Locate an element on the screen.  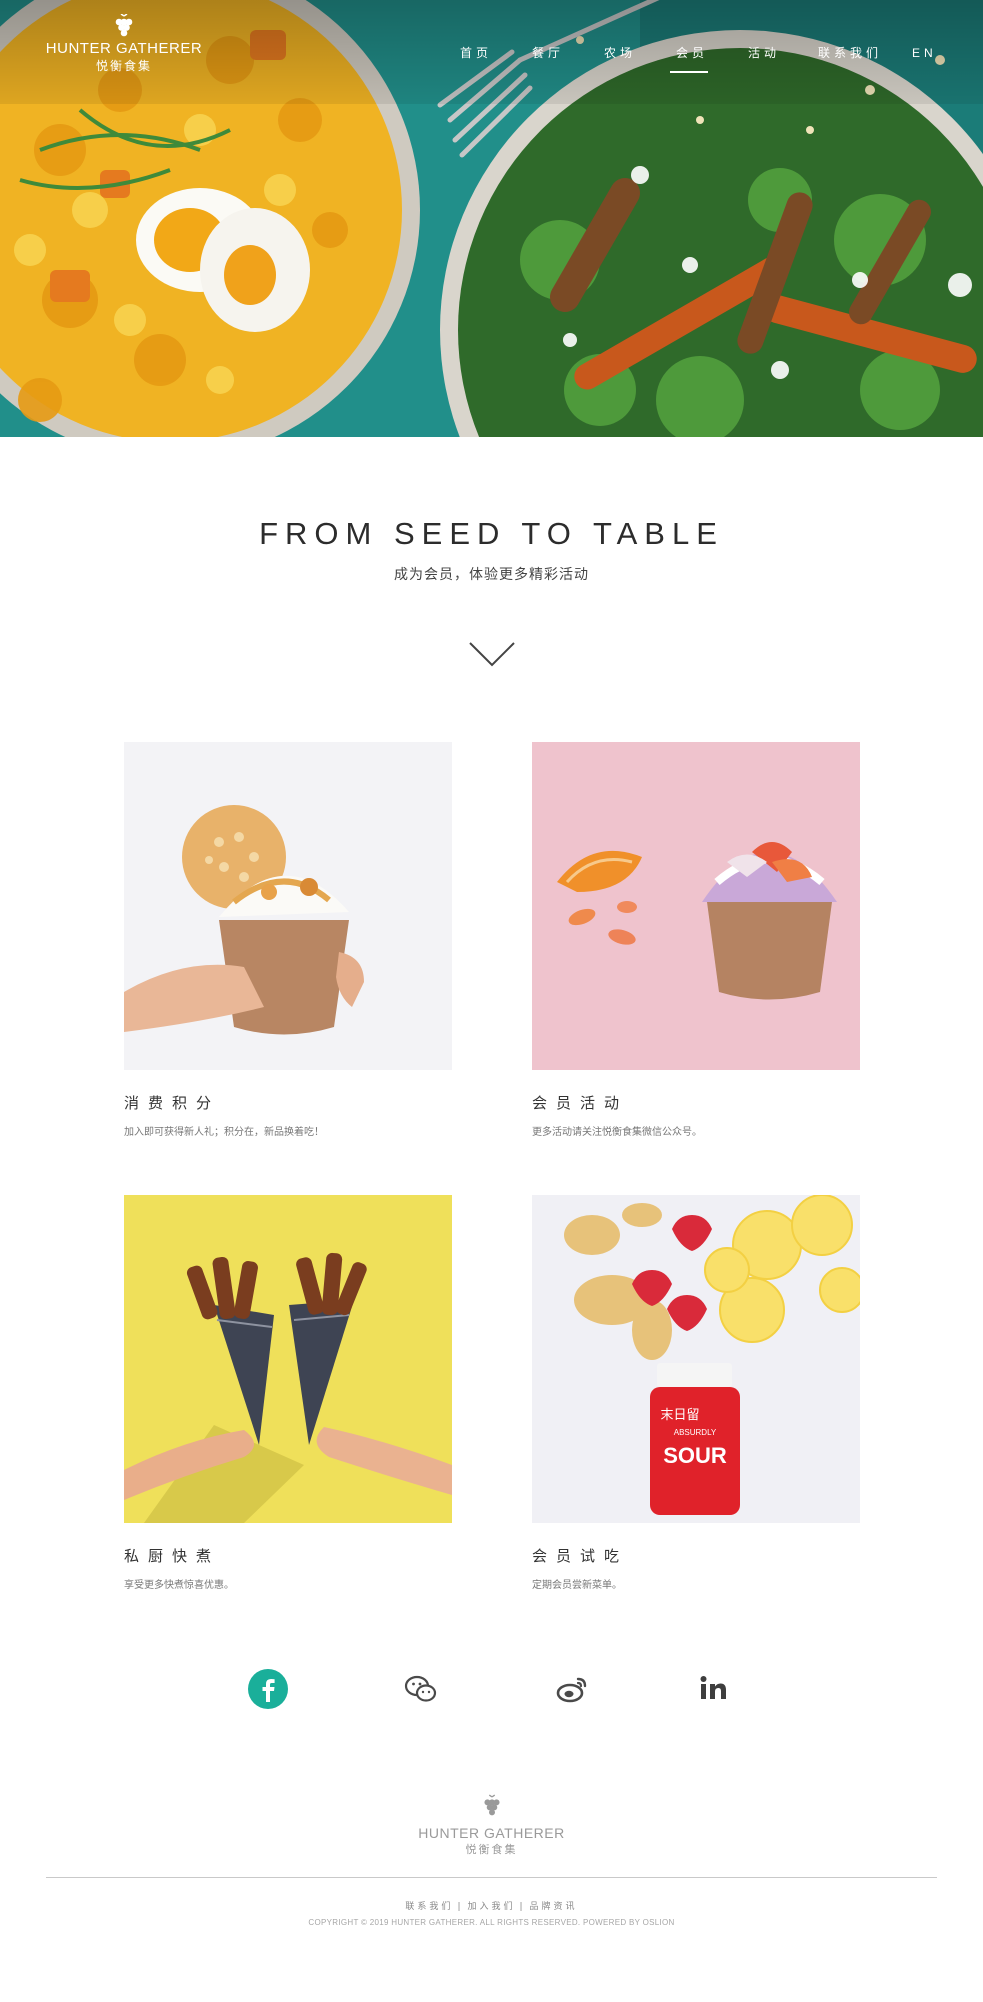
nav-item-restaurant: 餐厅 is located at coordinates (548, 59).